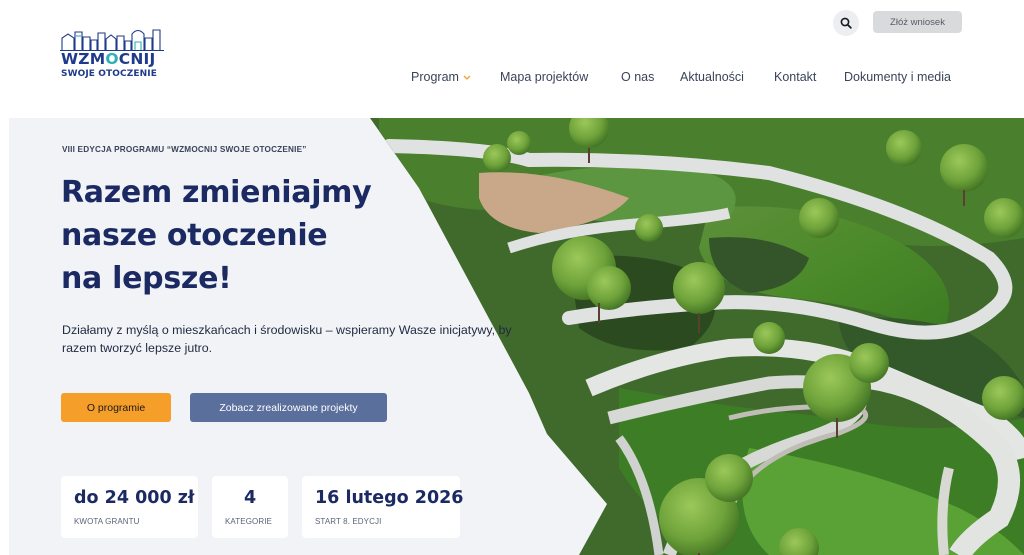 This screenshot has height=555, width=1024. I want to click on stat-card-categories: 4 KATEGORIE, so click(250, 507).